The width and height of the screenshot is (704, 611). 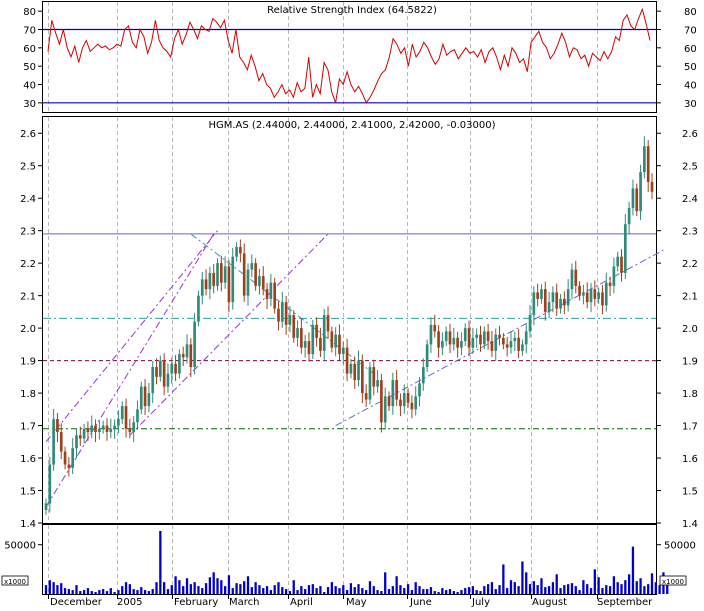 What do you see at coordinates (29, 86) in the screenshot?
I see `rsi-y-tick-label-left: 40` at bounding box center [29, 86].